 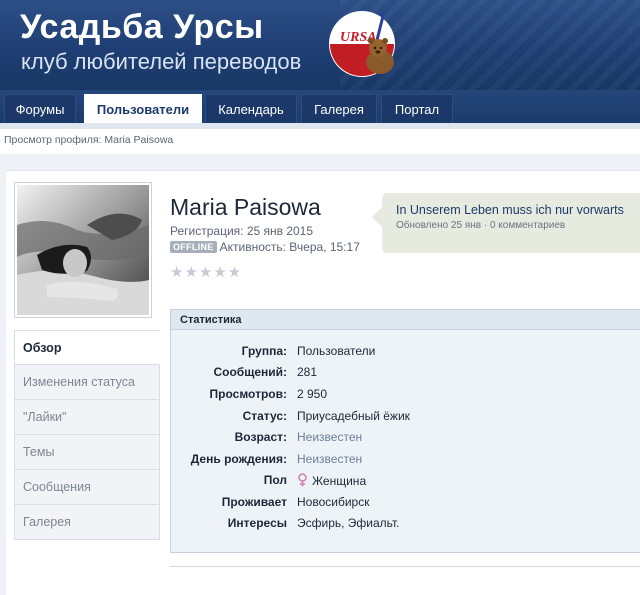 What do you see at coordinates (245, 207) in the screenshot?
I see `profile-name: Maria Paisowa` at bounding box center [245, 207].